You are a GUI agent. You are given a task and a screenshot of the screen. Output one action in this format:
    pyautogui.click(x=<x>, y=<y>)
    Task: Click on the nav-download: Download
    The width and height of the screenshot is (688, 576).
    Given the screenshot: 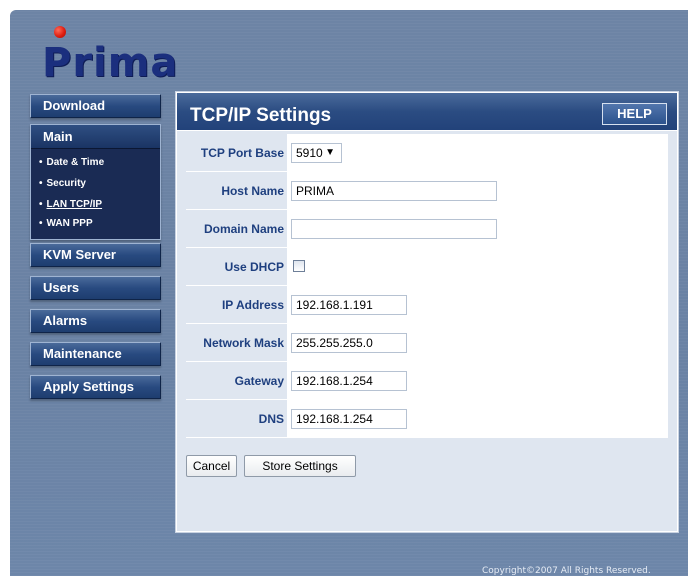 What is the action you would take?
    pyautogui.click(x=95, y=106)
    